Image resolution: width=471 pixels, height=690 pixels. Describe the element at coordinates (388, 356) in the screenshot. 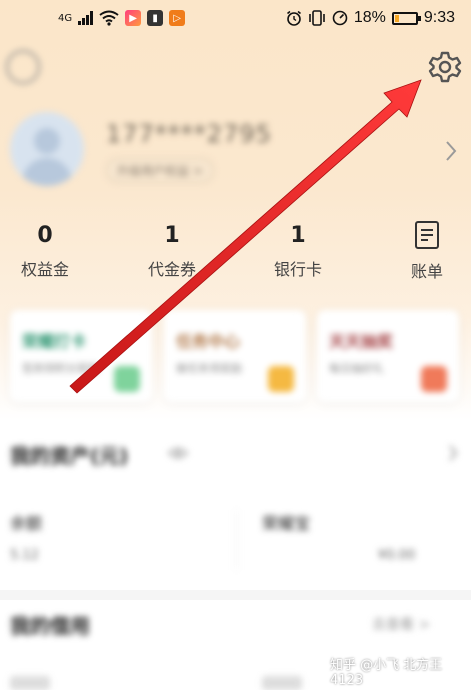

I see `card-lottery: 天天抽奖 每日抽好礼` at that location.